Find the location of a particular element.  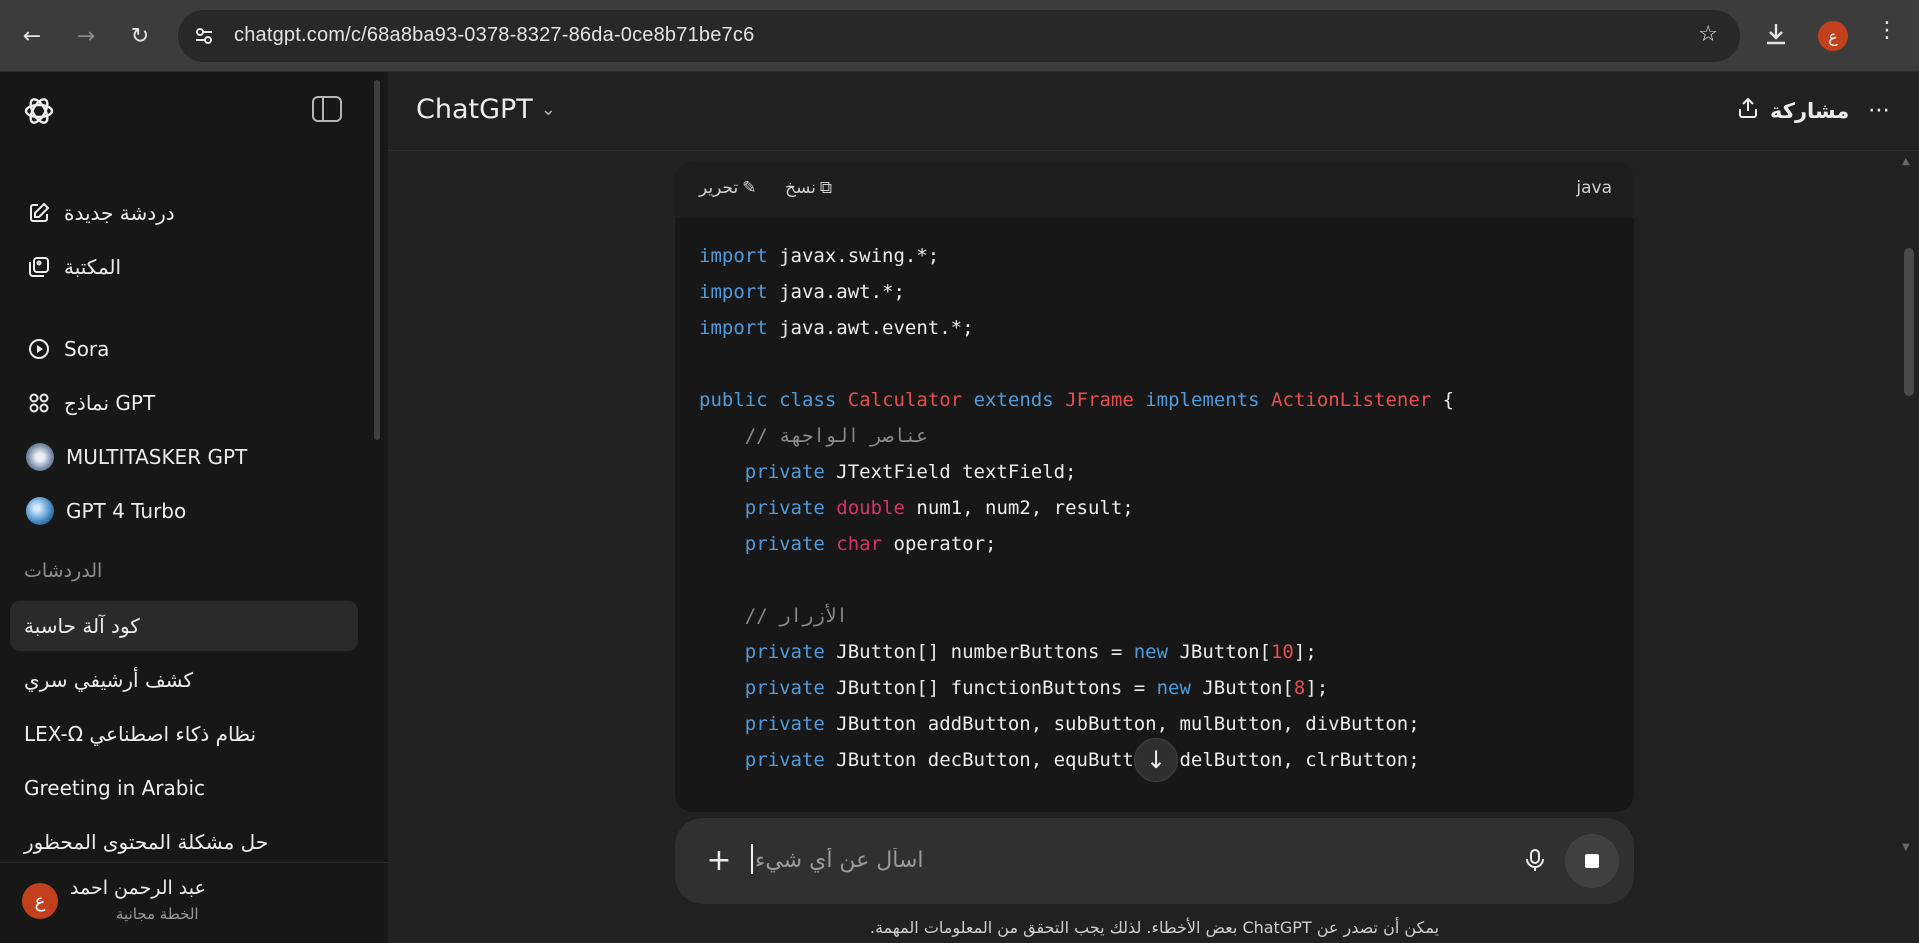

code-block-header: java تحرير ✎ نسخ ⧉ is located at coordinates (1154, 190).